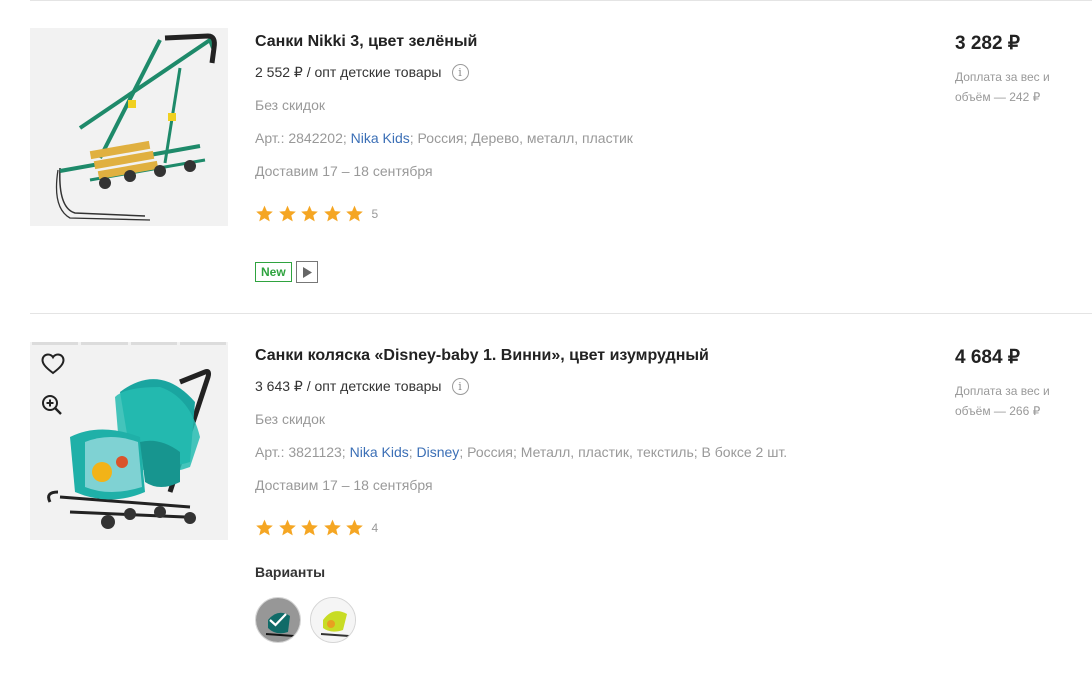 The width and height of the screenshot is (1092, 673). I want to click on top-divider, so click(561, 0).